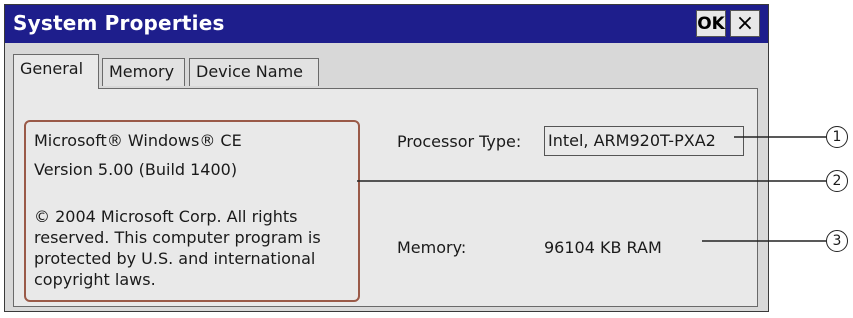 This screenshot has height=318, width=853. I want to click on tab-general: General, so click(56, 71).